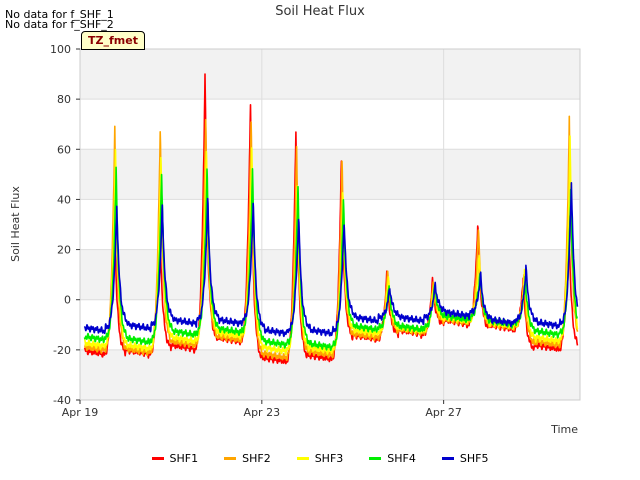 The image size is (640, 480). Describe the element at coordinates (60, 49) in the screenshot. I see `y-tick-label: 100` at that location.